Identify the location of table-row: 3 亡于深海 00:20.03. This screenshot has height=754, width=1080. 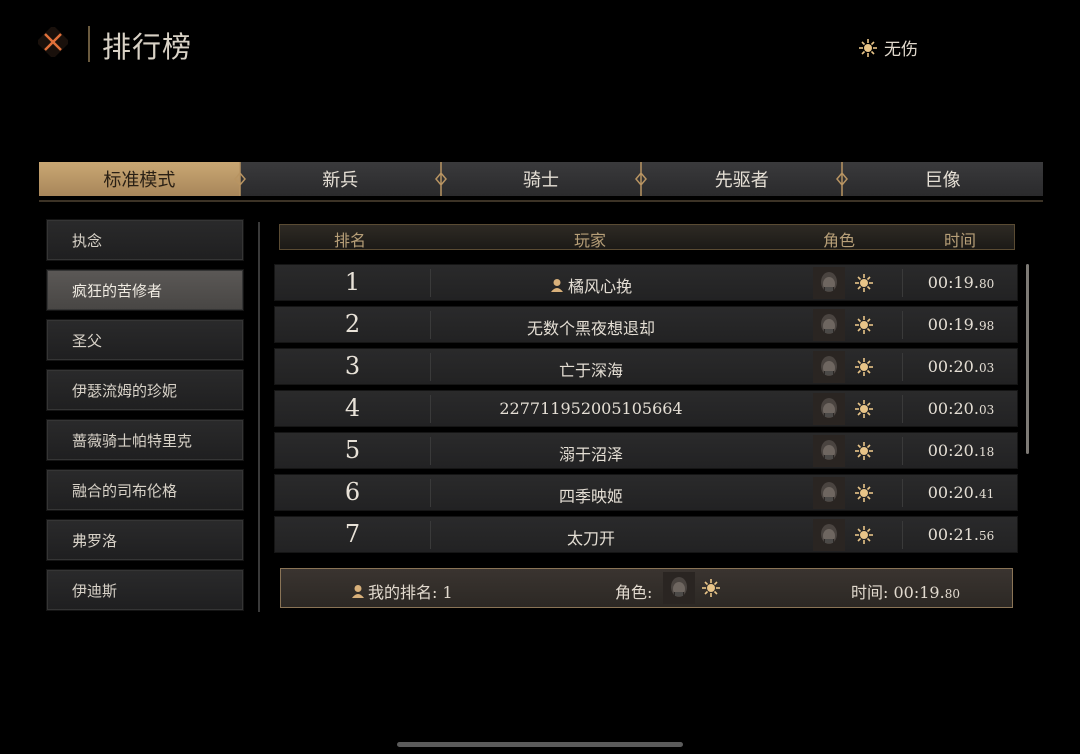
(646, 366).